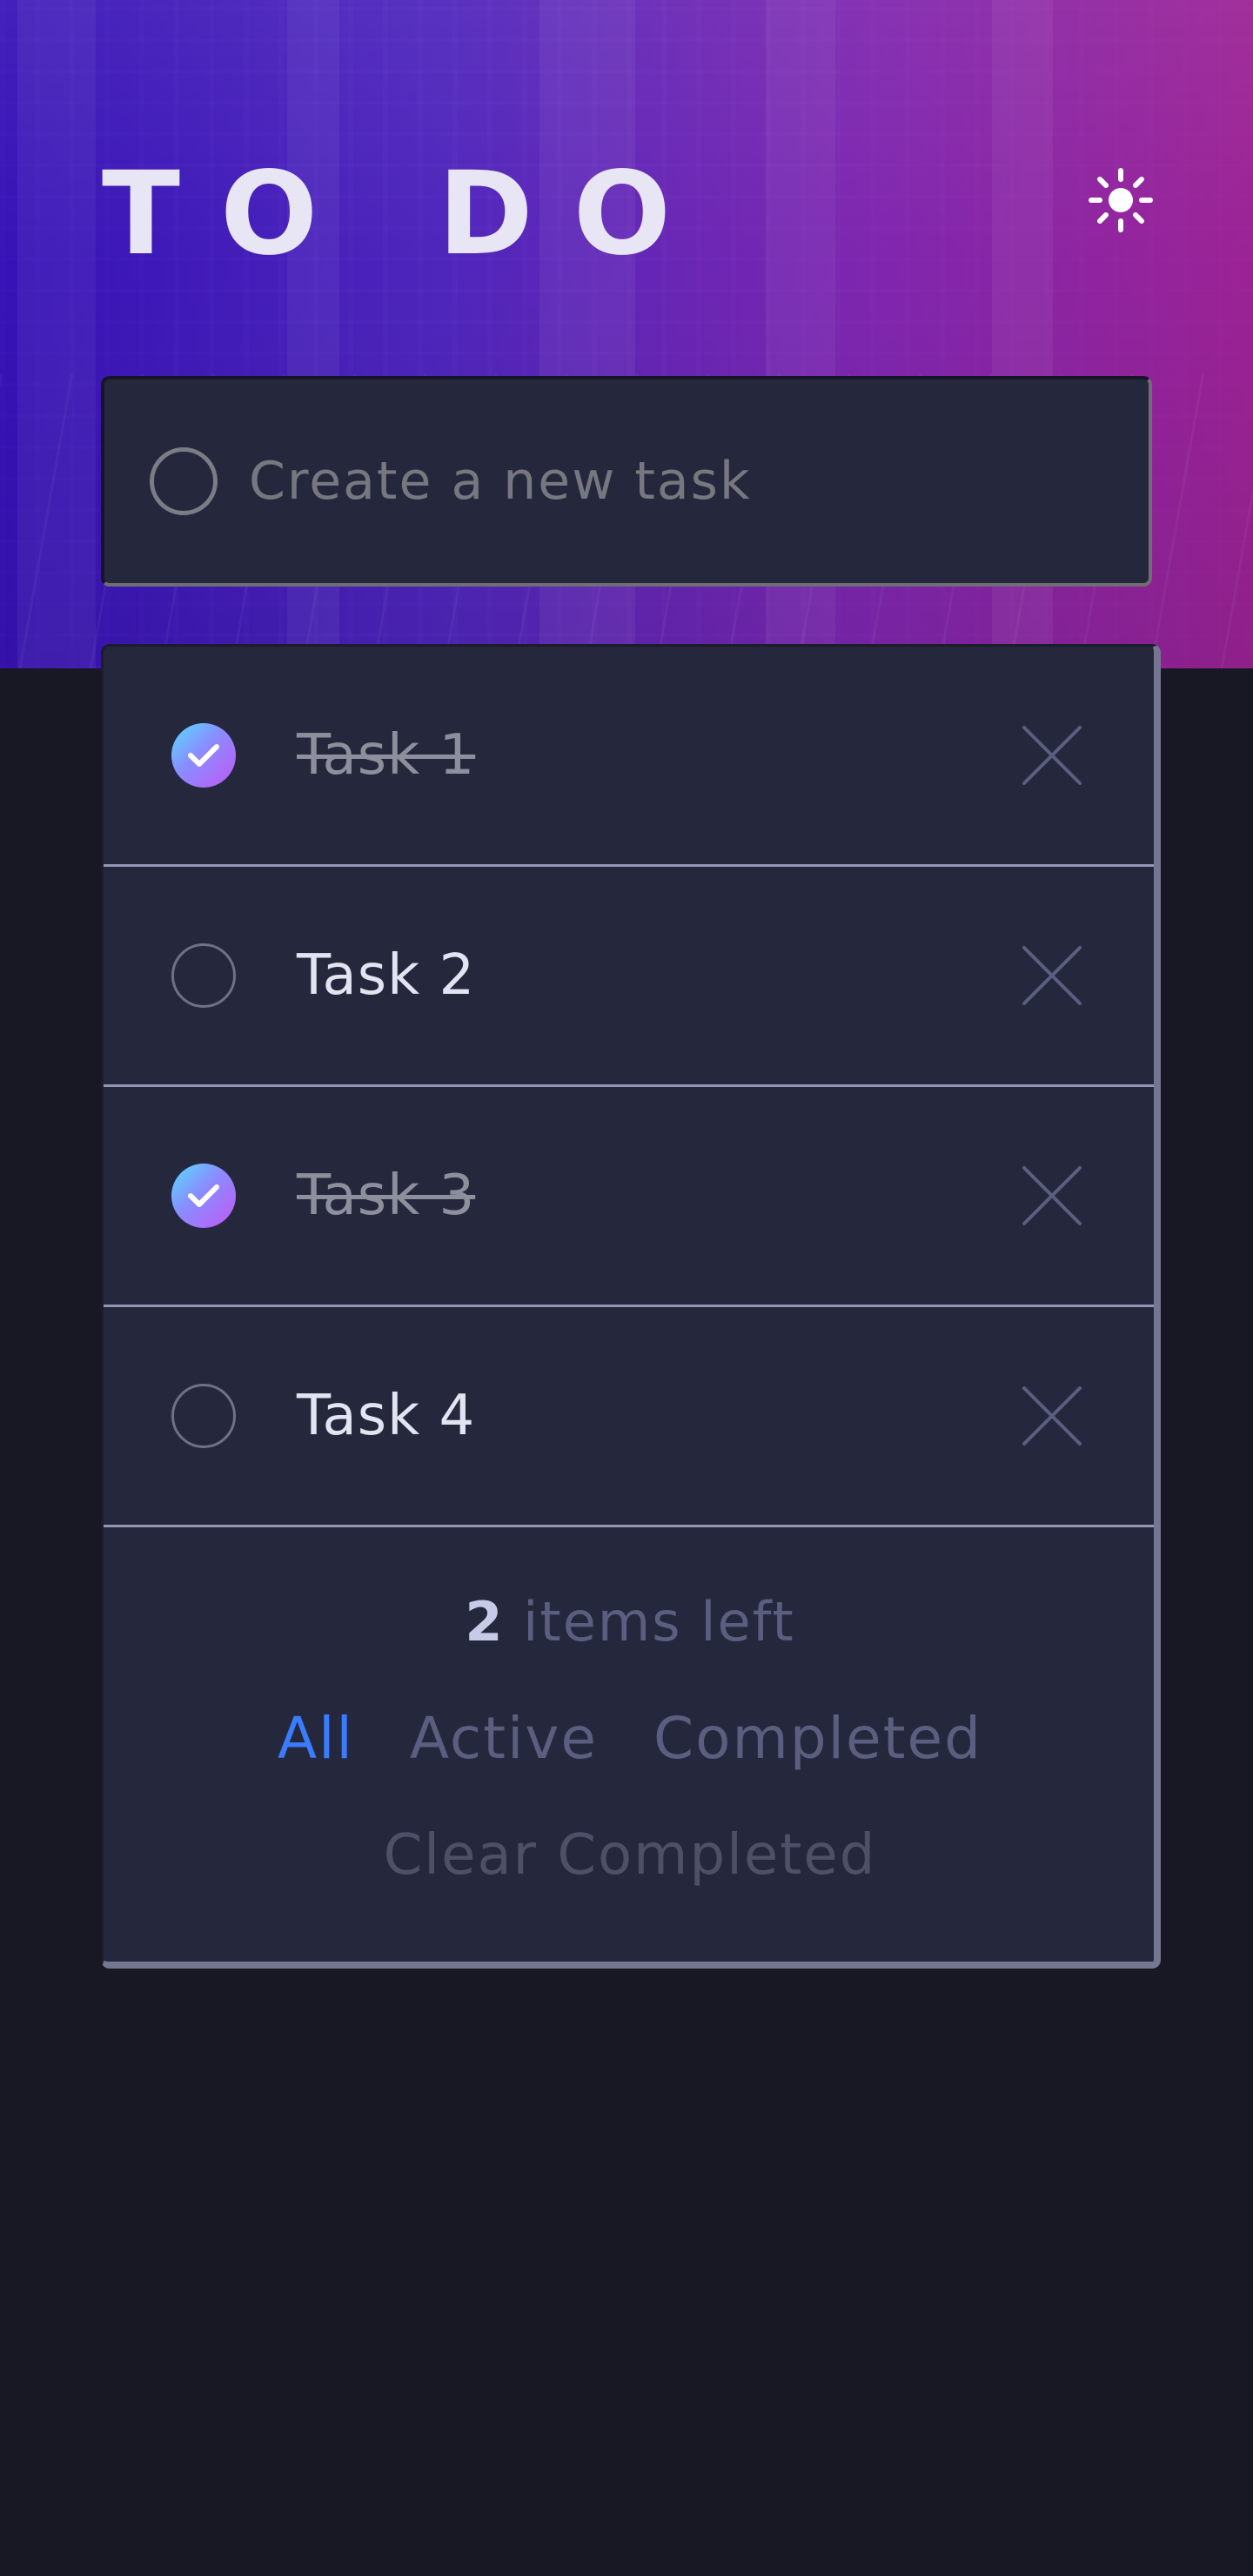  Describe the element at coordinates (386, 975) in the screenshot. I see `task-label: Task 2` at that location.